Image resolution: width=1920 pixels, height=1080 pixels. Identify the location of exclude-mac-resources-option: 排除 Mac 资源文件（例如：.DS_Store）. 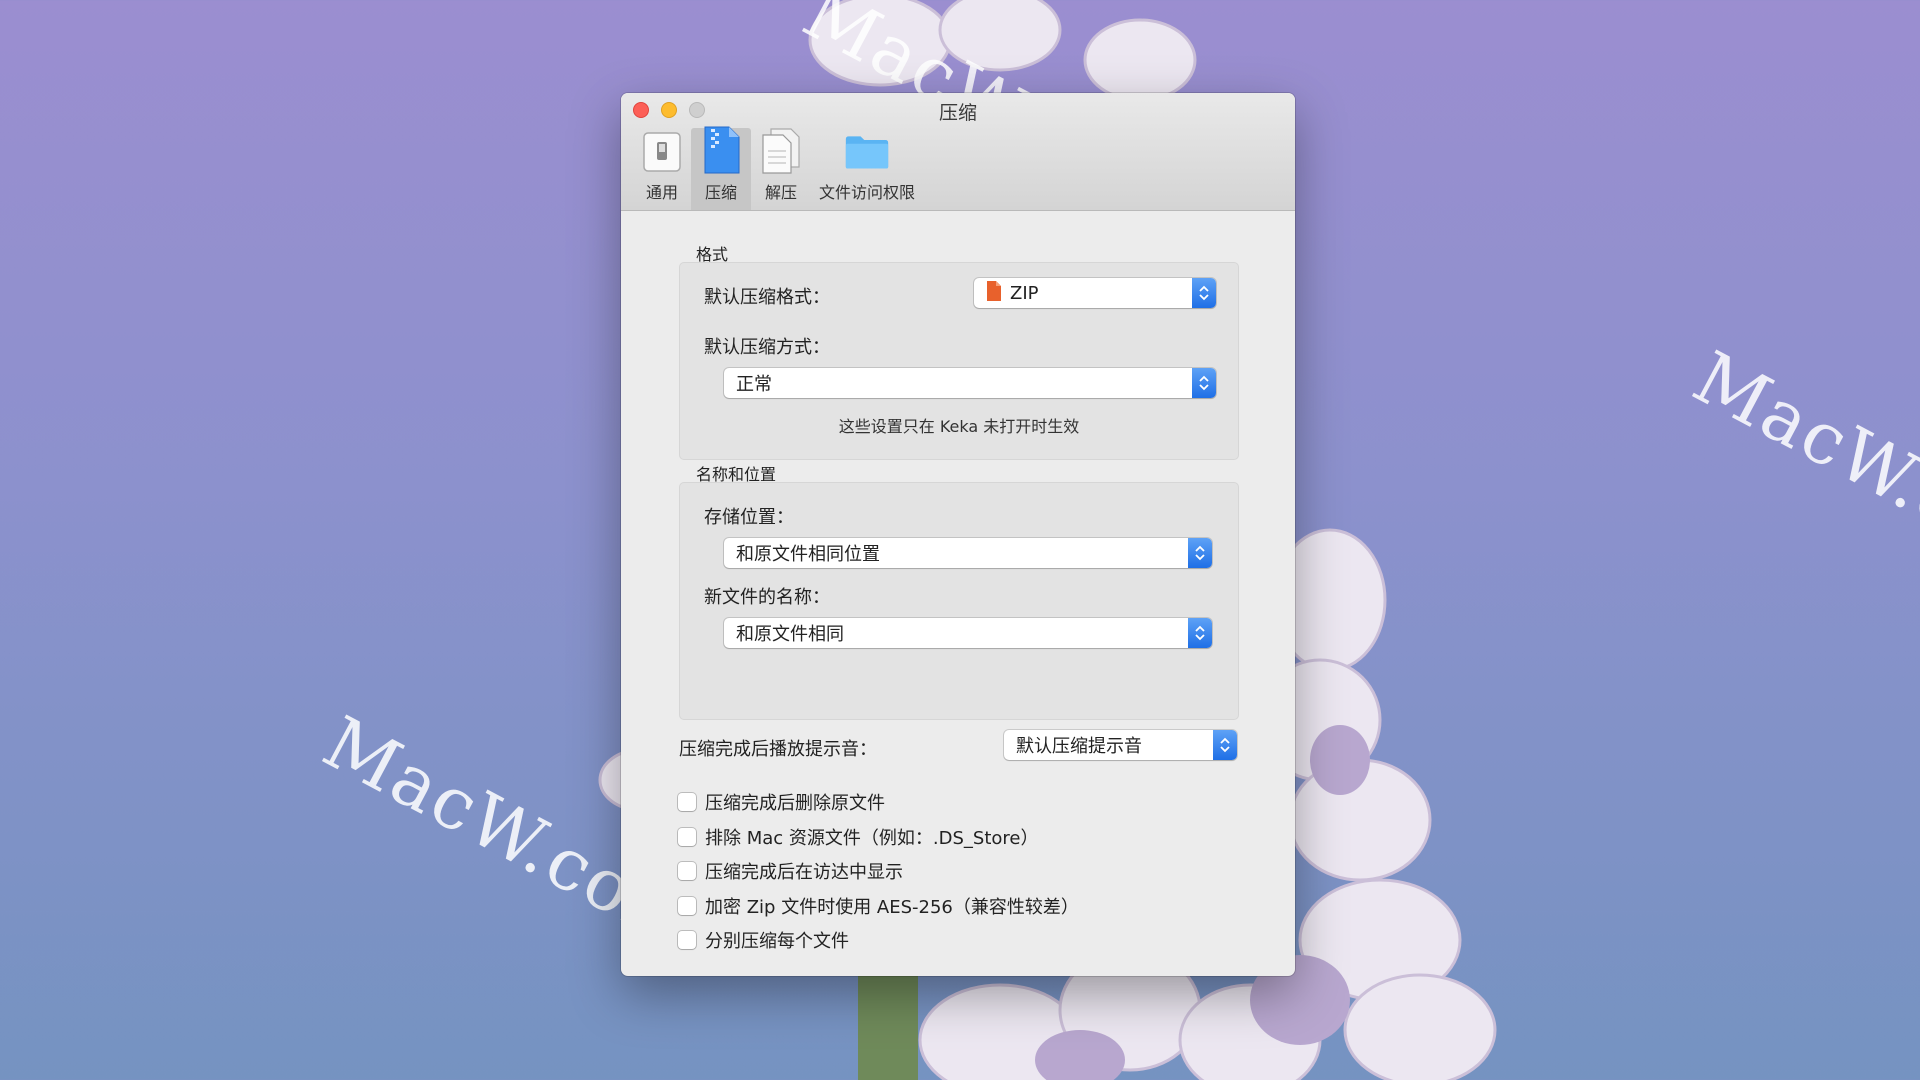
(858, 837).